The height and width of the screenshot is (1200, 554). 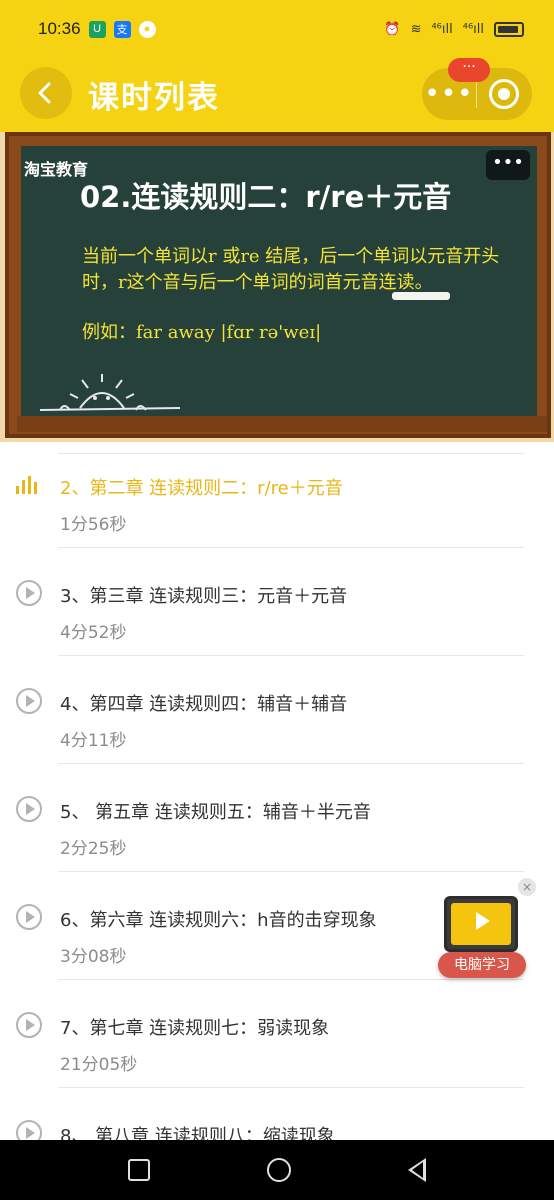 I want to click on lesson-duration: 21分05秒, so click(x=99, y=1065).